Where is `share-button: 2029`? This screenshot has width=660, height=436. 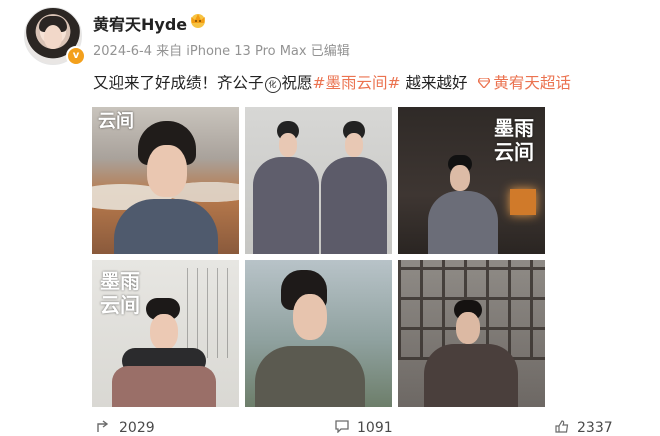
share-button: 2029 is located at coordinates (126, 428).